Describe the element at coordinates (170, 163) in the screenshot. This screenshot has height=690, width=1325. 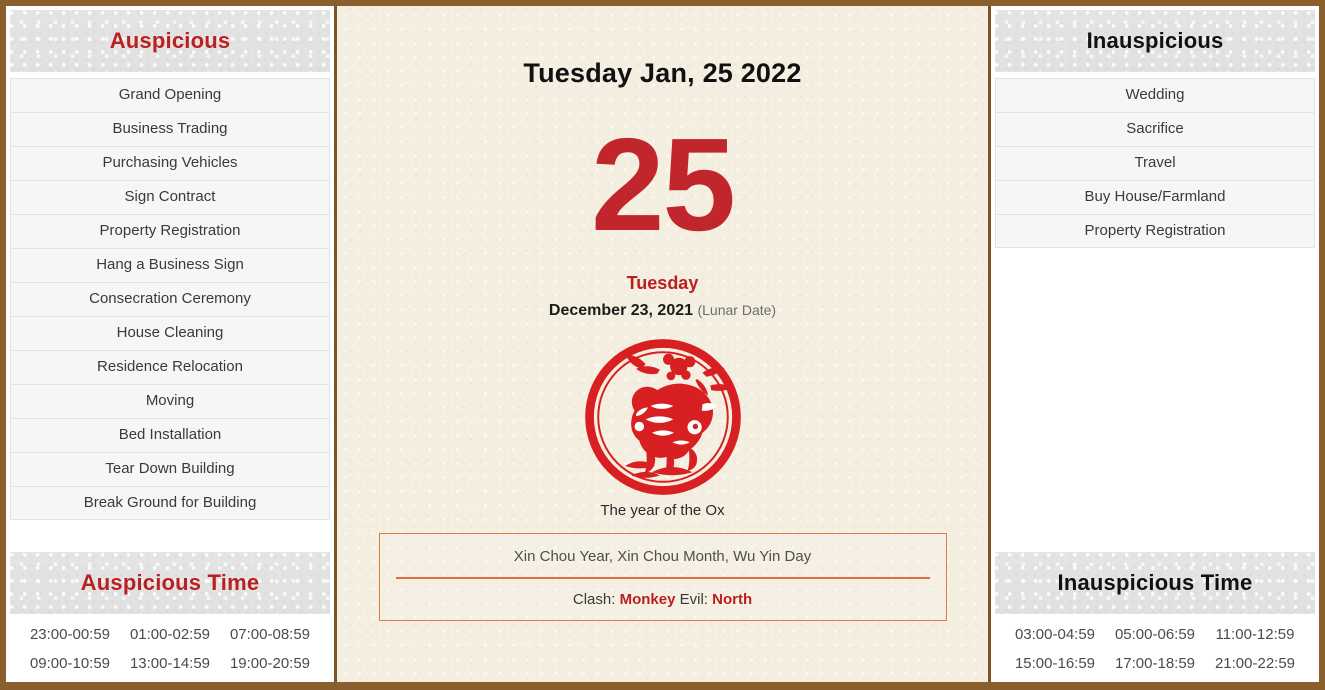
I see `list-item: Purchasing Vehicles` at that location.